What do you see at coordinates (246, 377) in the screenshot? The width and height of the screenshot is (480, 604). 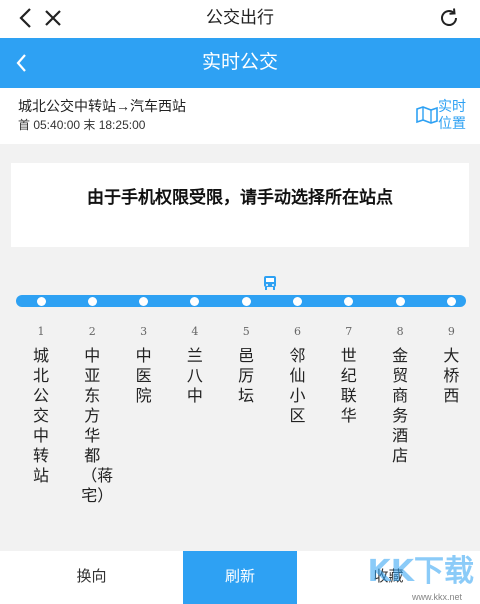 I see `stop-name: 邑厉坛` at bounding box center [246, 377].